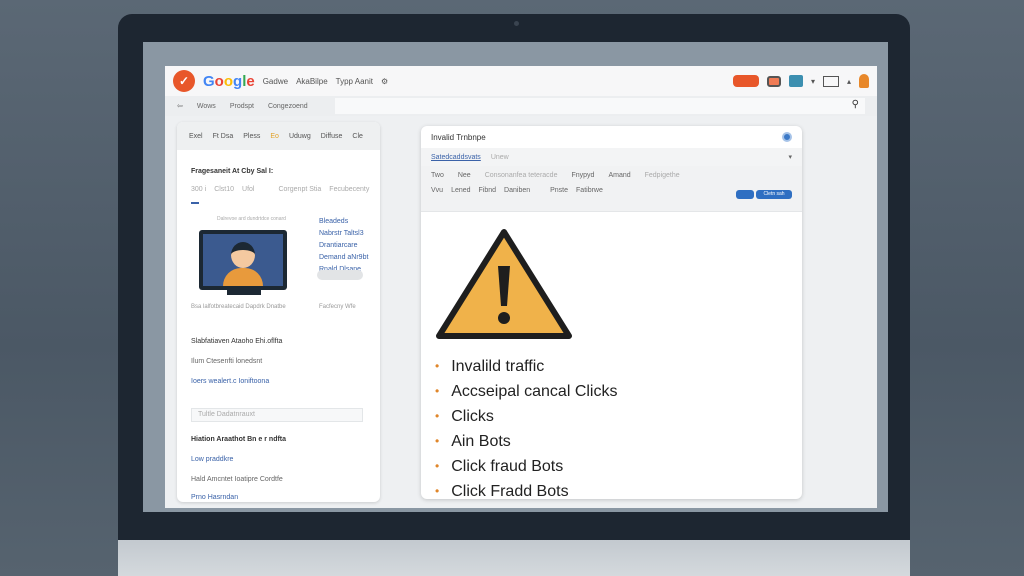 Image resolution: width=1024 pixels, height=576 pixels. Describe the element at coordinates (238, 81) in the screenshot. I see `logo-letter: g` at that location.